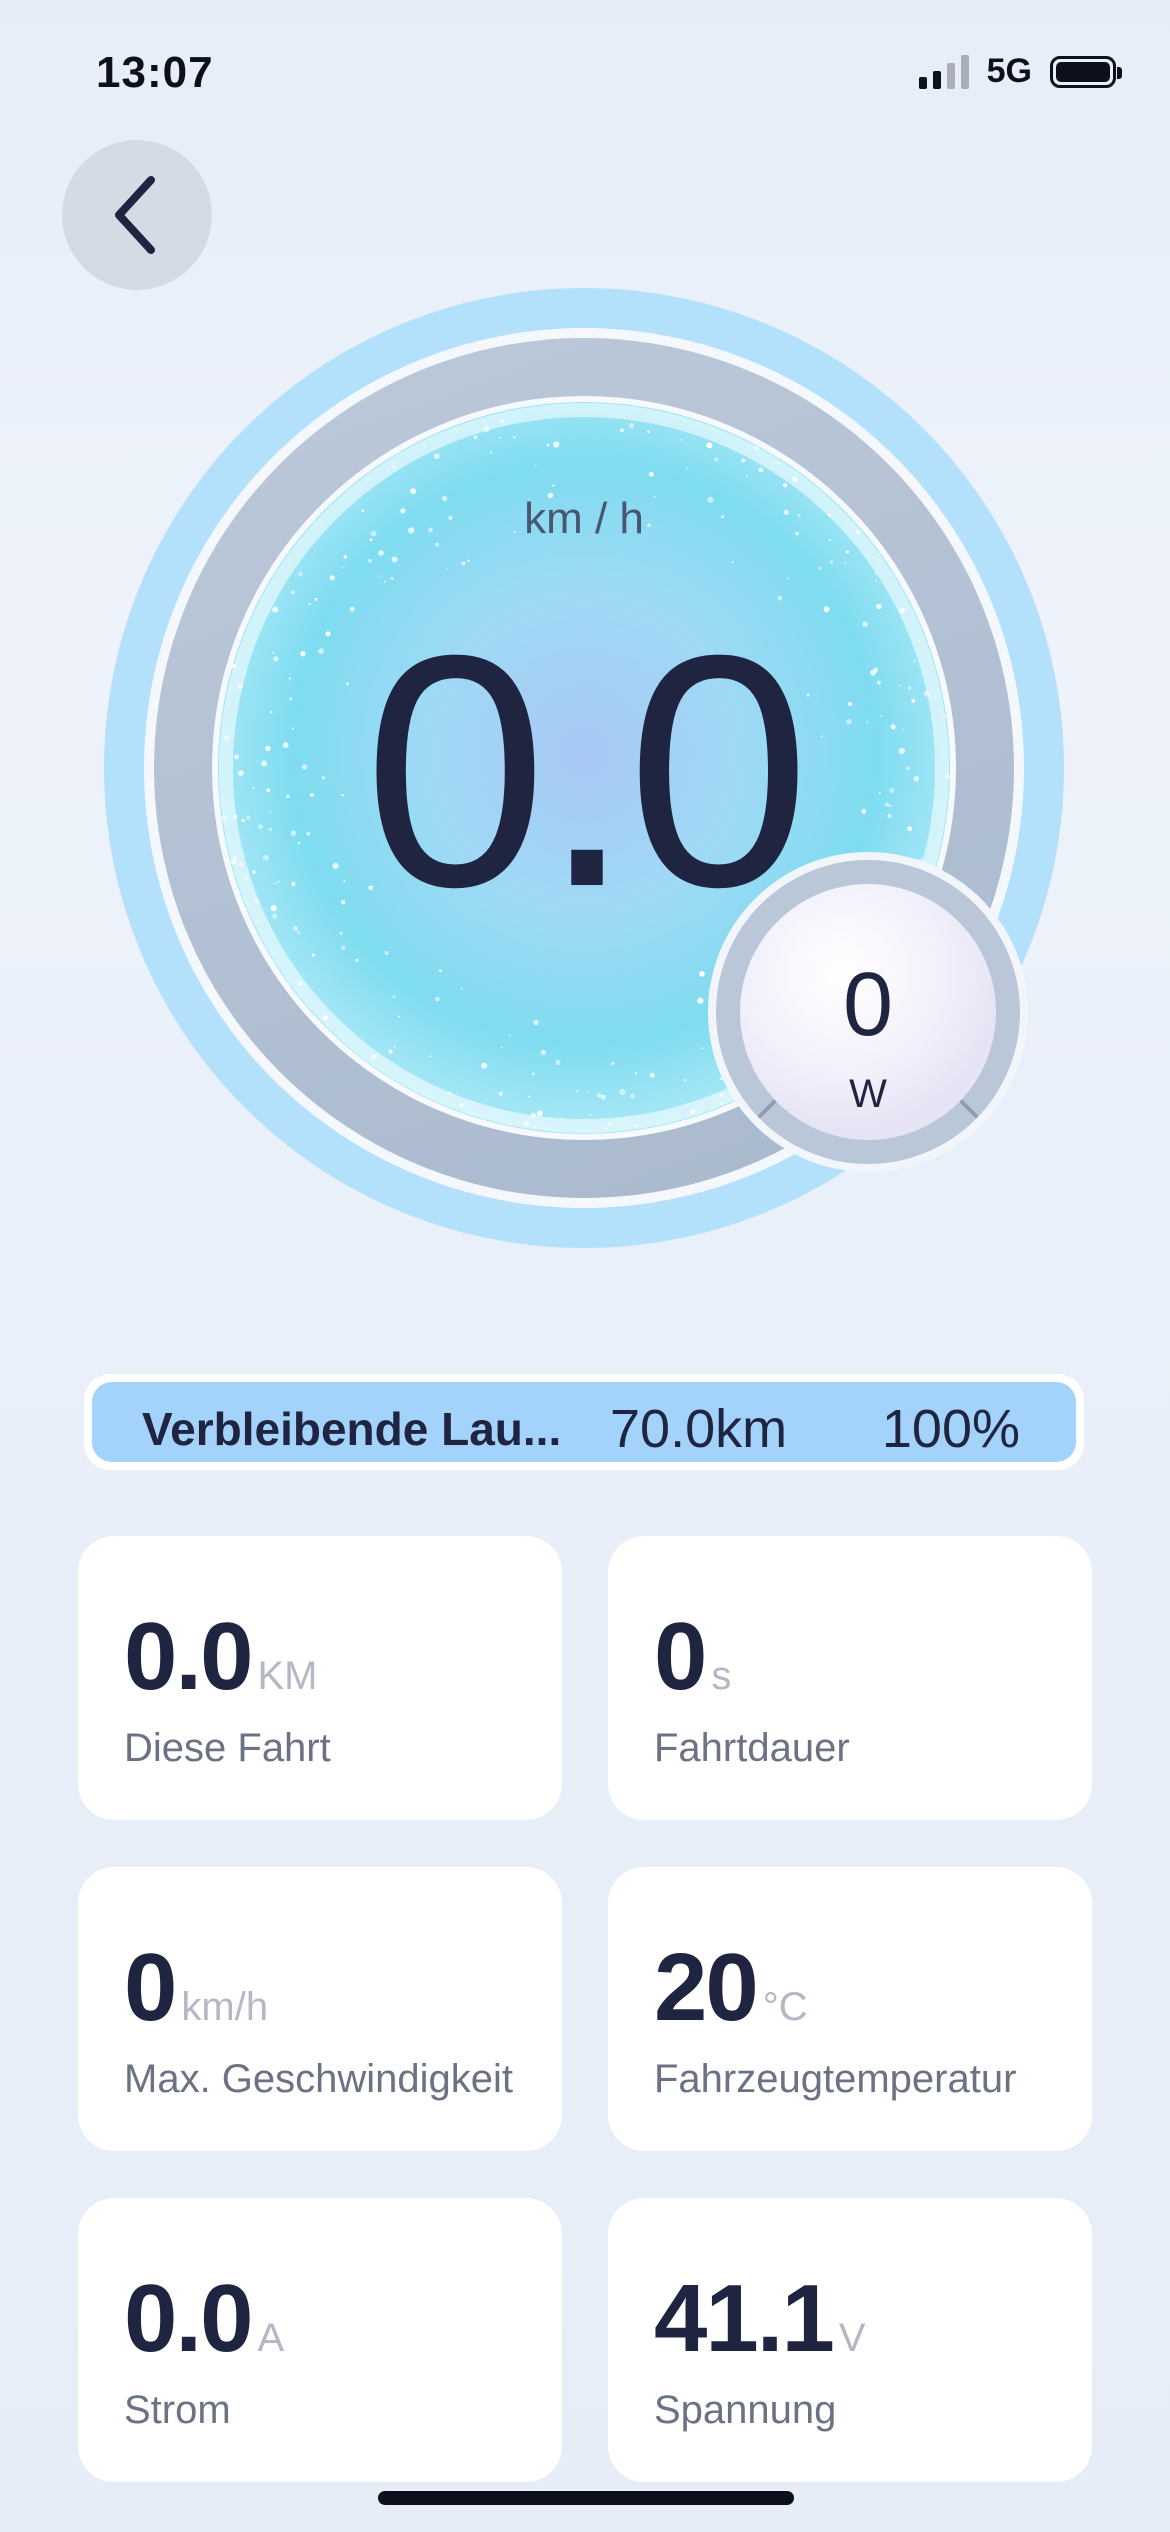 The image size is (1170, 2532). What do you see at coordinates (155, 72) in the screenshot?
I see `status-time: 13:07` at bounding box center [155, 72].